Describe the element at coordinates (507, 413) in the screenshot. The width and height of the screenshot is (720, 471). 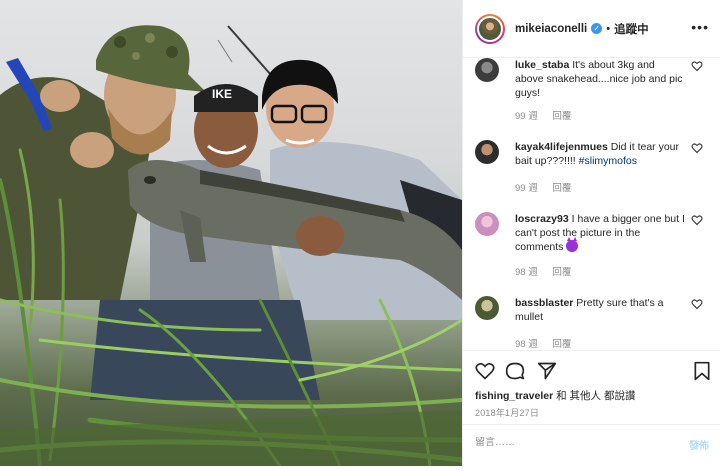
I see `post-date: 2018年1月27日` at that location.